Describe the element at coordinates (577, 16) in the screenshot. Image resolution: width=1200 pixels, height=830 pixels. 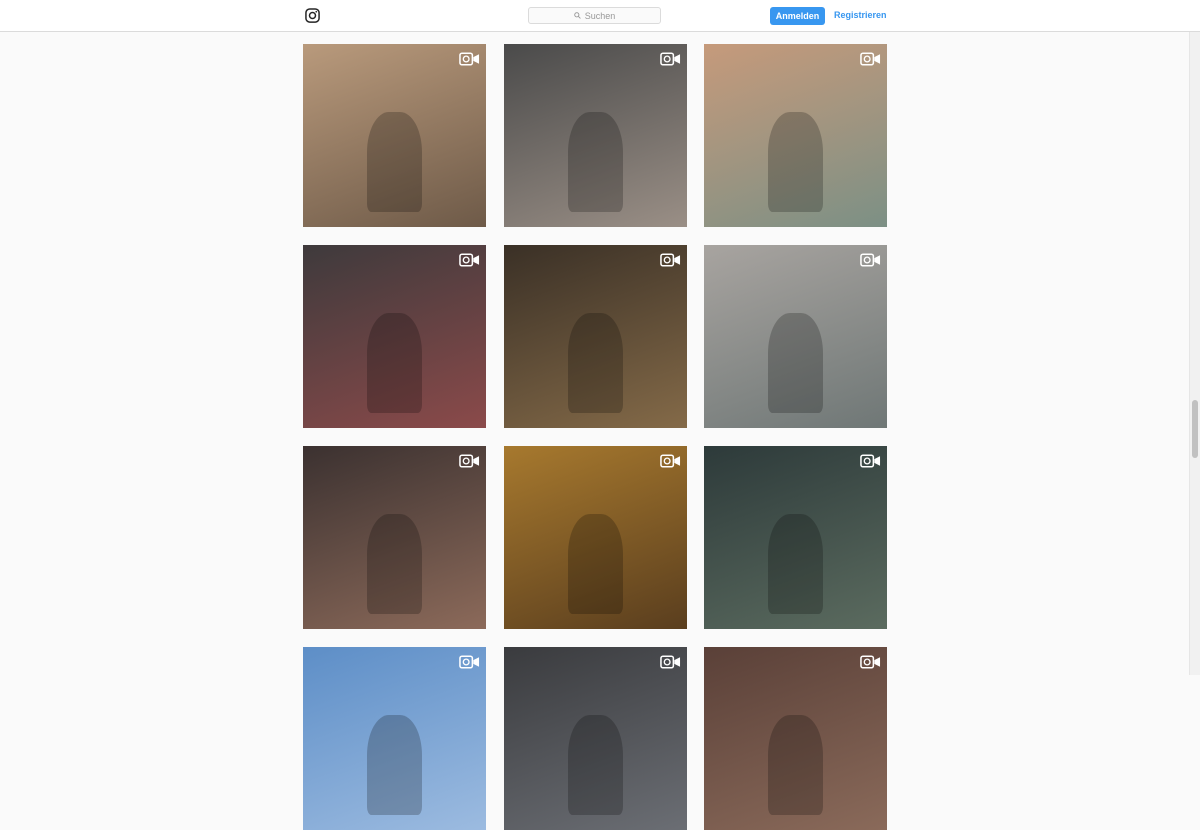
I see `search-icon` at that location.